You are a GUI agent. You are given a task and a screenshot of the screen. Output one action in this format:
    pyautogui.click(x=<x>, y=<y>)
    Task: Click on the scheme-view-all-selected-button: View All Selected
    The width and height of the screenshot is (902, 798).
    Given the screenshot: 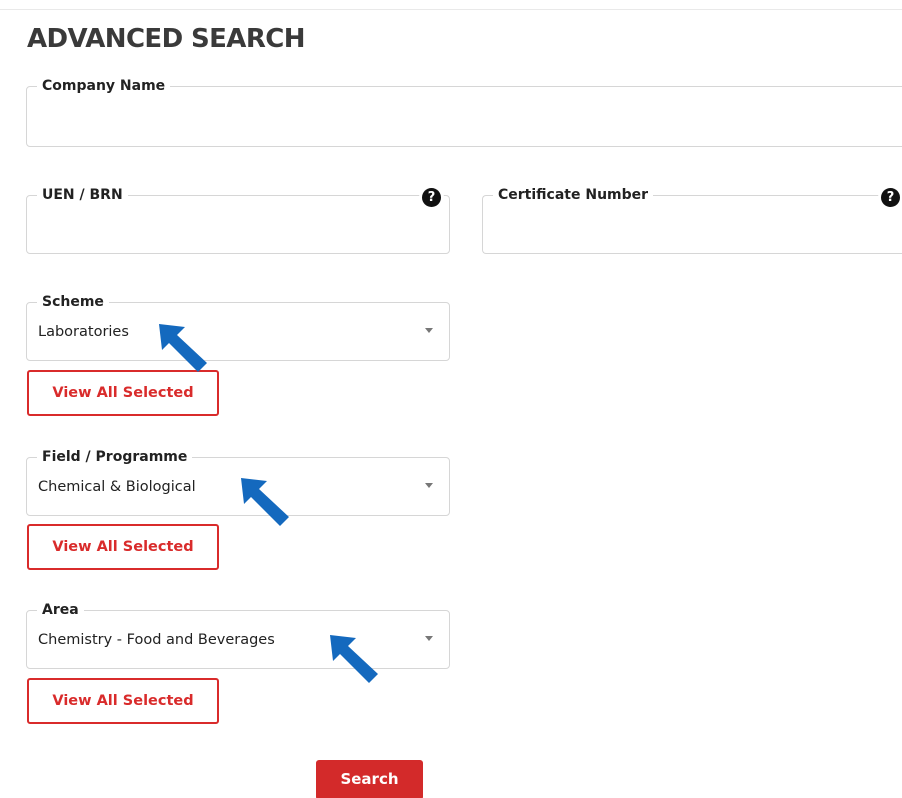 What is the action you would take?
    pyautogui.click(x=123, y=393)
    